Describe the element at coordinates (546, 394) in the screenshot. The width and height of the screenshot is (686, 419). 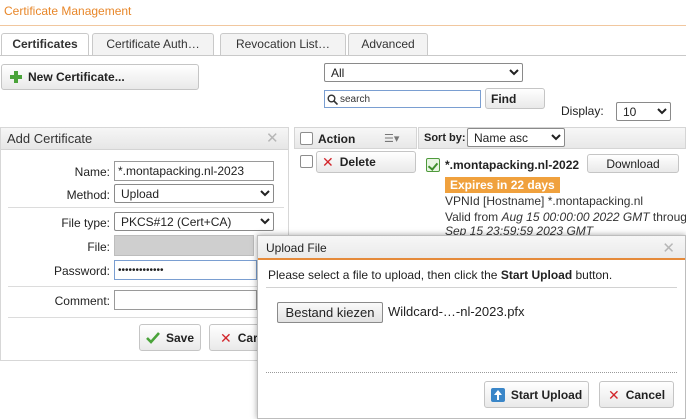
I see `start-upload-label: Start Upload` at that location.